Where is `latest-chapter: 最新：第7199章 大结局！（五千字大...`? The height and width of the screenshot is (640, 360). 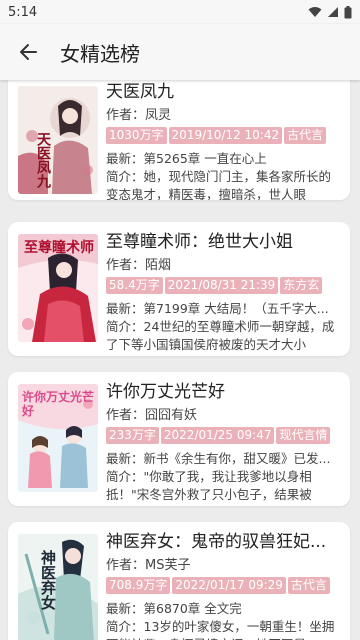 latest-chapter: 最新：第7199章 大结局！（五千字大... is located at coordinates (217, 308).